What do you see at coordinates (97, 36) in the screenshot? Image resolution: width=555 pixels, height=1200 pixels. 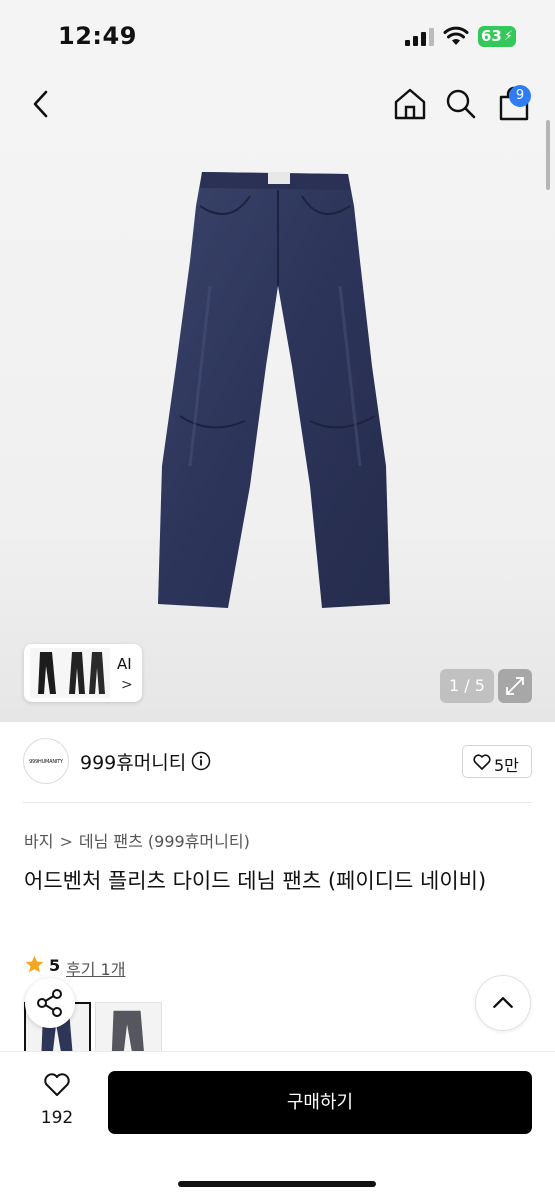 I see `status-time: 12:49` at bounding box center [97, 36].